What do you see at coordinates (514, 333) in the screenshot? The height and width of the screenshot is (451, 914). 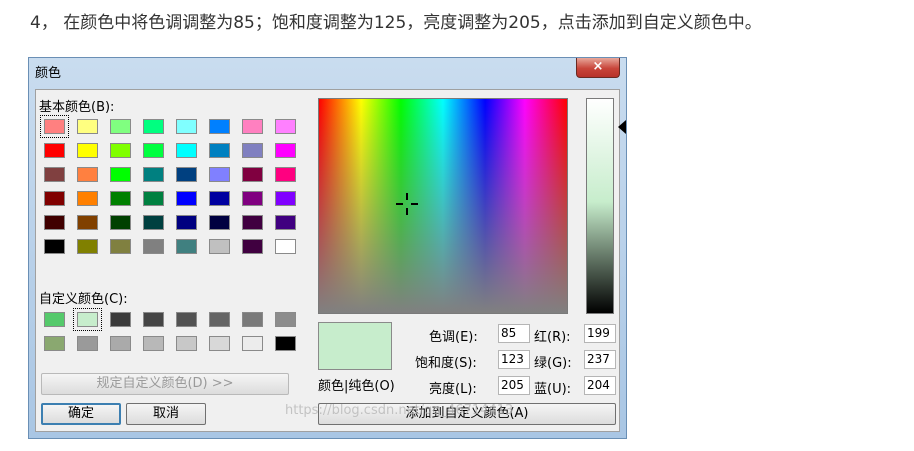 I see `hue-input: 85` at bounding box center [514, 333].